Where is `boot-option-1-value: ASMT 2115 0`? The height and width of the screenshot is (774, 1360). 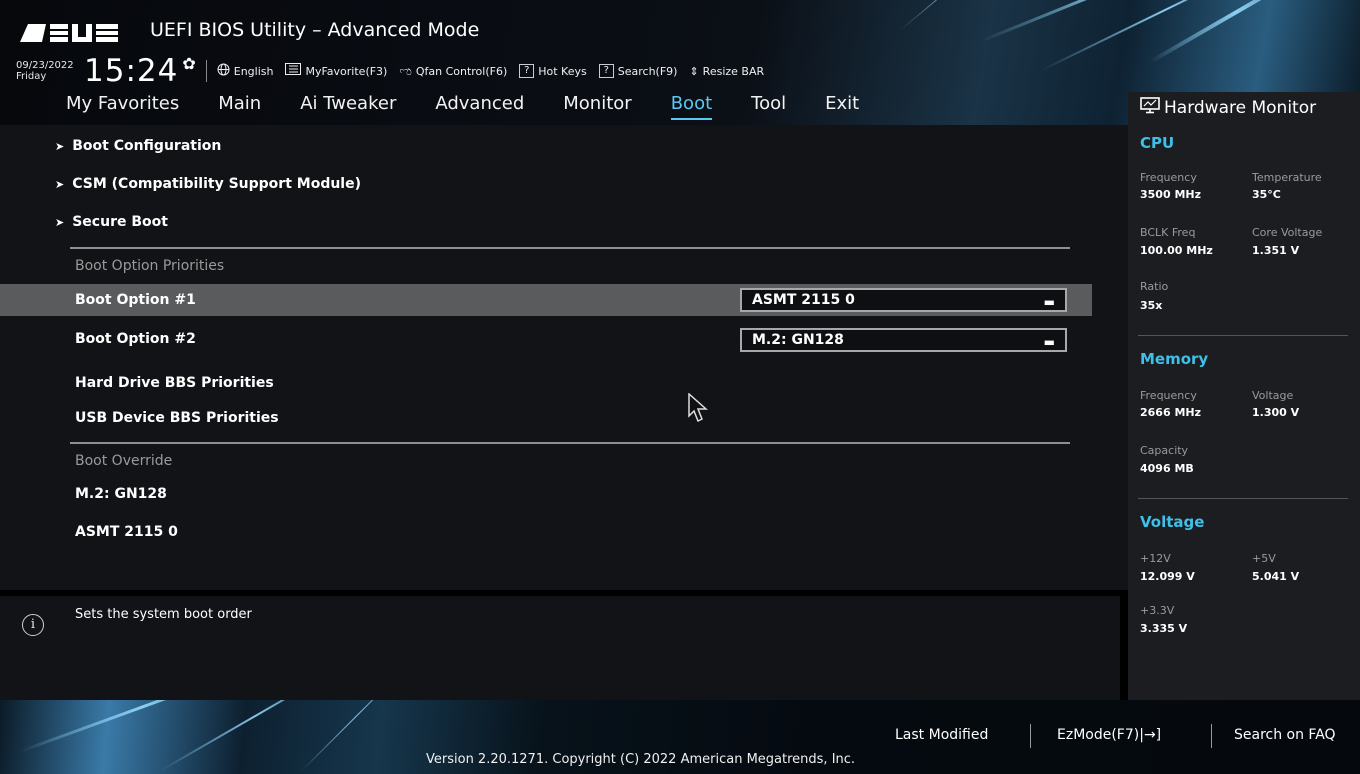
boot-option-1-value: ASMT 2115 0 is located at coordinates (803, 300).